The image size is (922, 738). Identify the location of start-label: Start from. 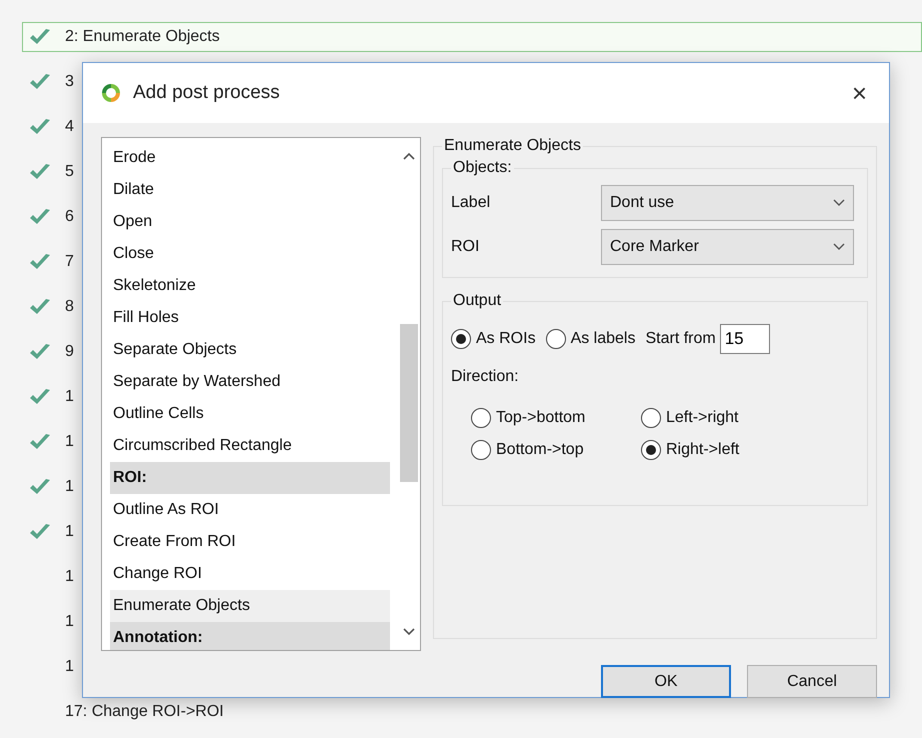
(680, 339).